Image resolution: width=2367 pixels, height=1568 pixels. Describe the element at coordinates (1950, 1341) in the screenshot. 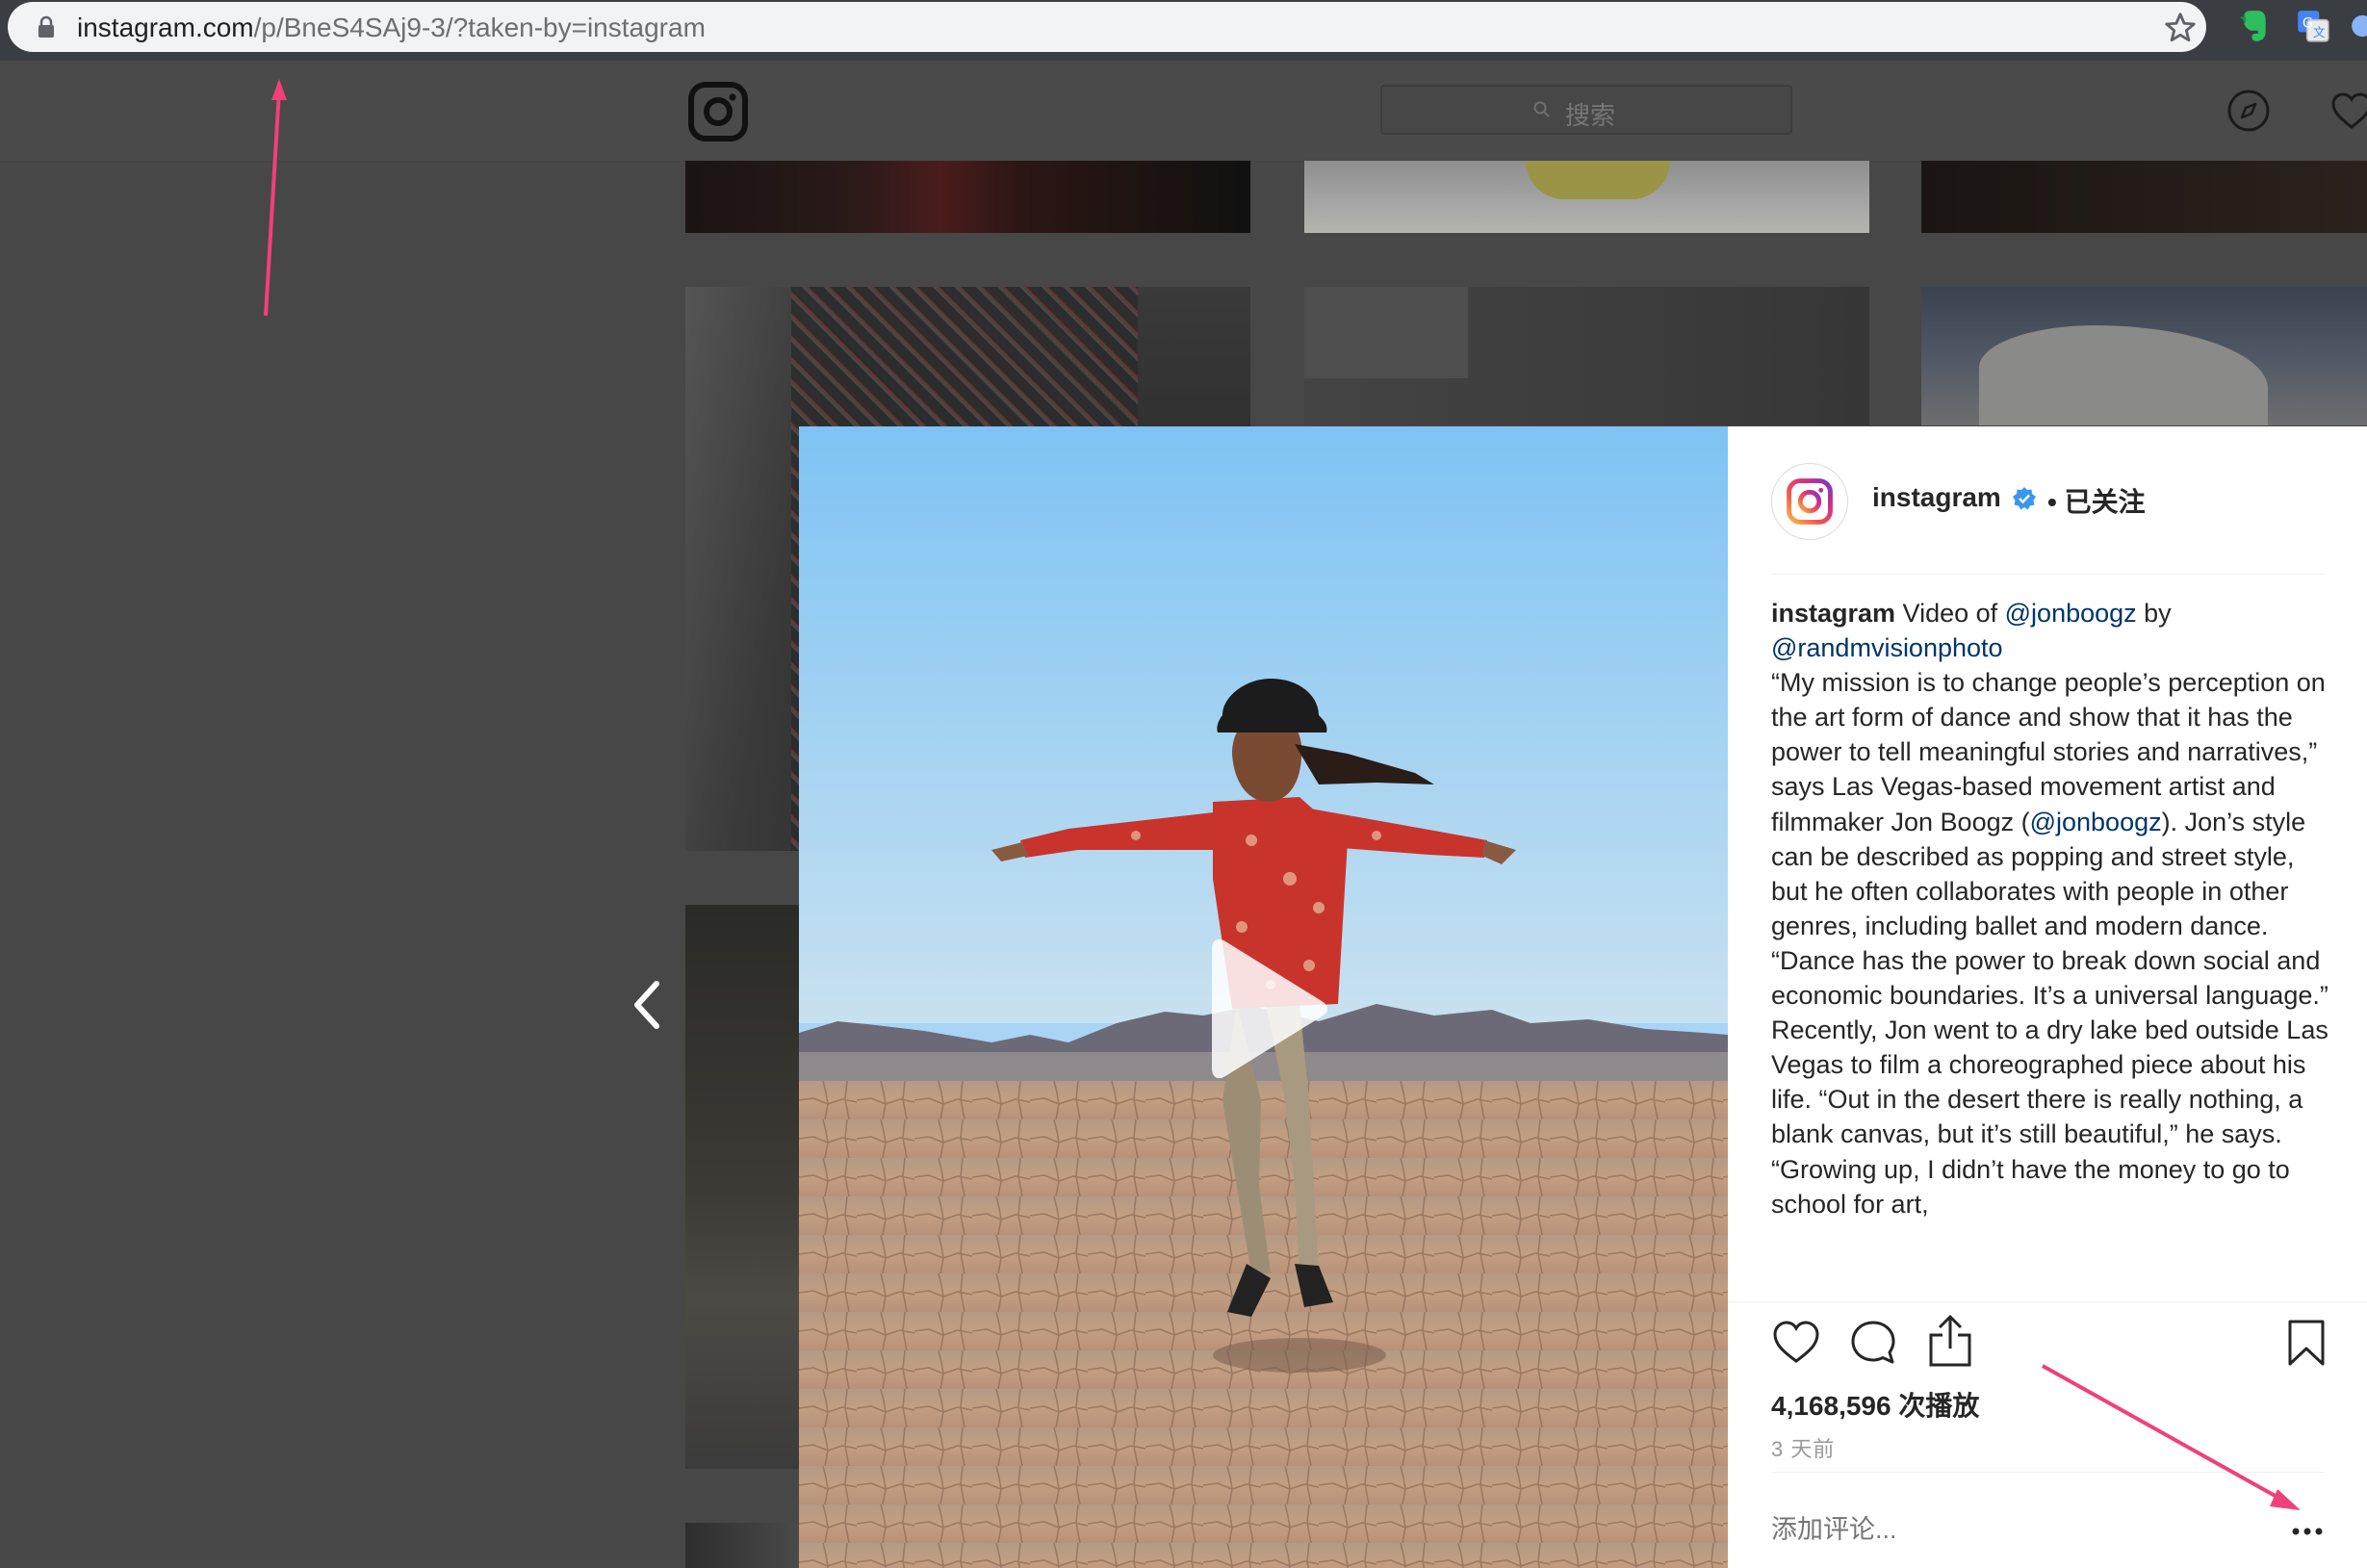

I see `share-icon` at that location.